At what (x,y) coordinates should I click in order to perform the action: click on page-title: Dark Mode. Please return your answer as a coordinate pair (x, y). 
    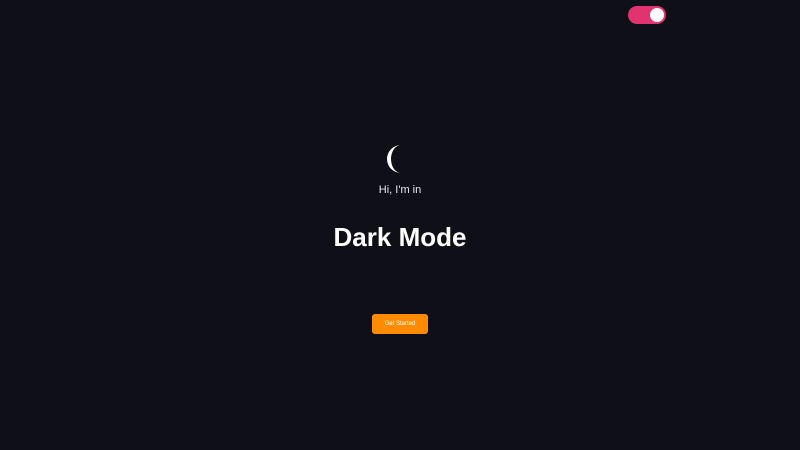
    Looking at the image, I should click on (400, 237).